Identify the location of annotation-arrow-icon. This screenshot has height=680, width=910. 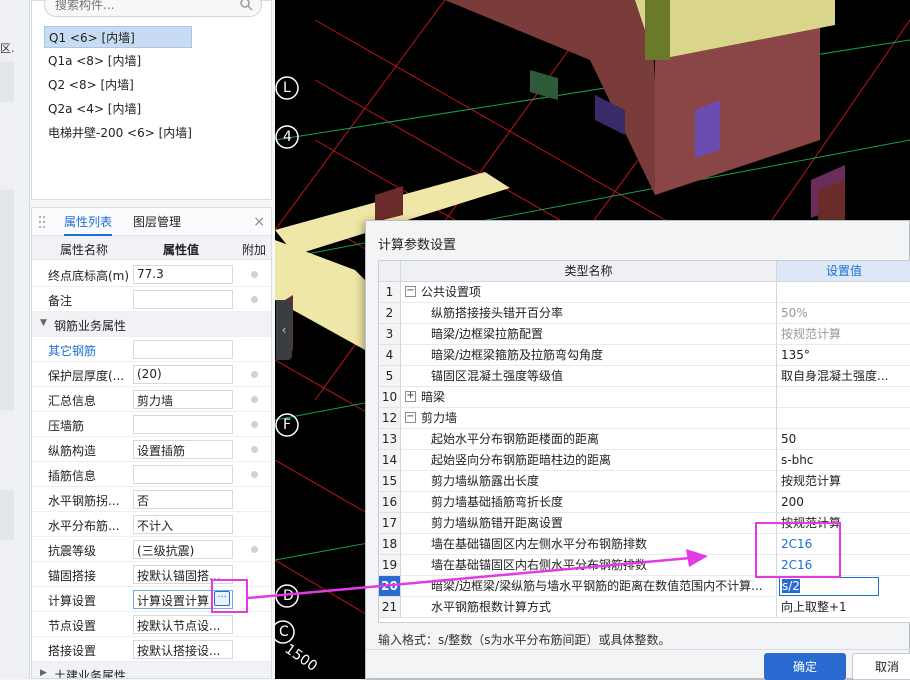
(477, 574).